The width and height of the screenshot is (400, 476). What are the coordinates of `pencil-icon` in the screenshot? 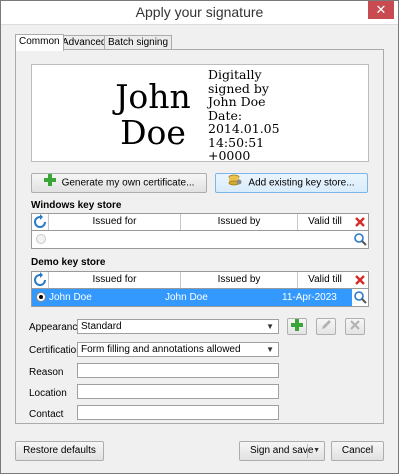 It's located at (326, 324).